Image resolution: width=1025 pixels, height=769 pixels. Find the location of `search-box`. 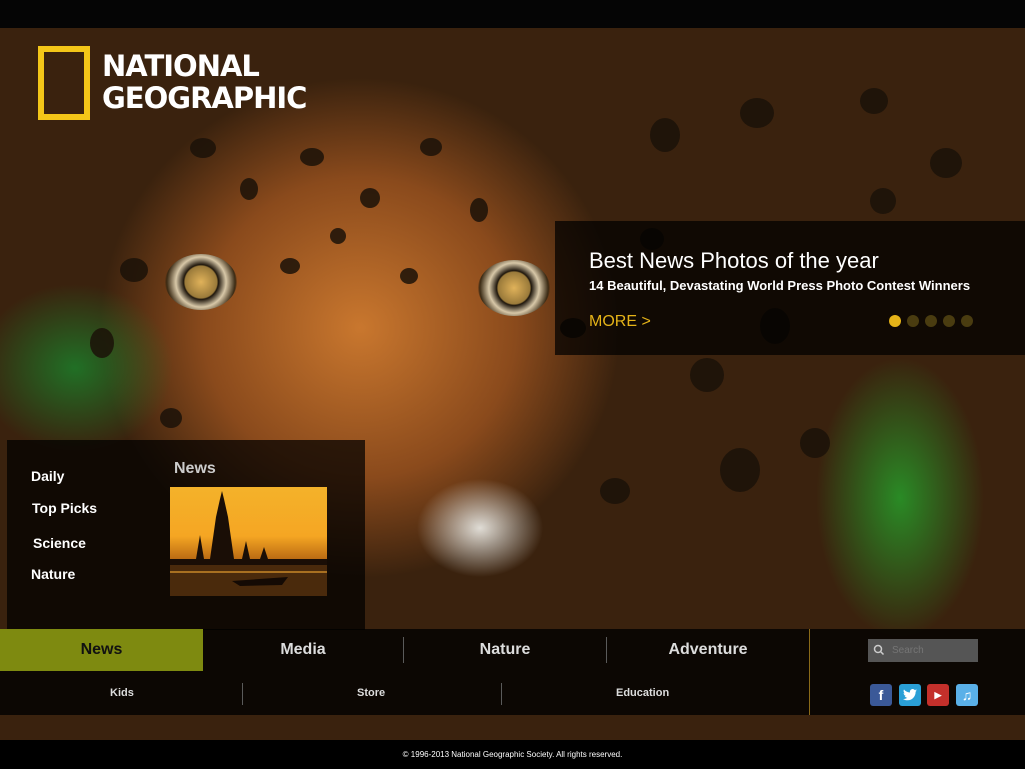

search-box is located at coordinates (923, 650).